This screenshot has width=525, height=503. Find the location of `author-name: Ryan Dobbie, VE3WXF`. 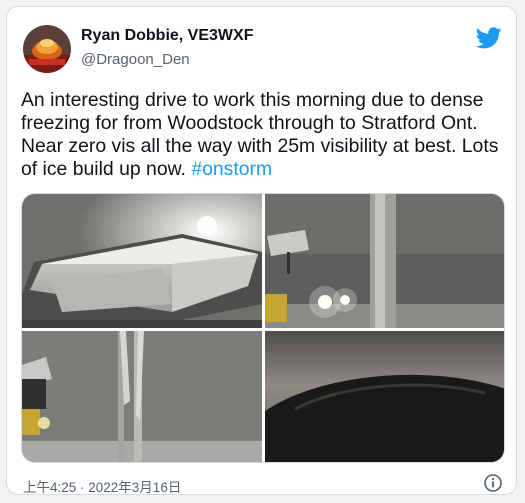

author-name: Ryan Dobbie, VE3WXF is located at coordinates (167, 36).